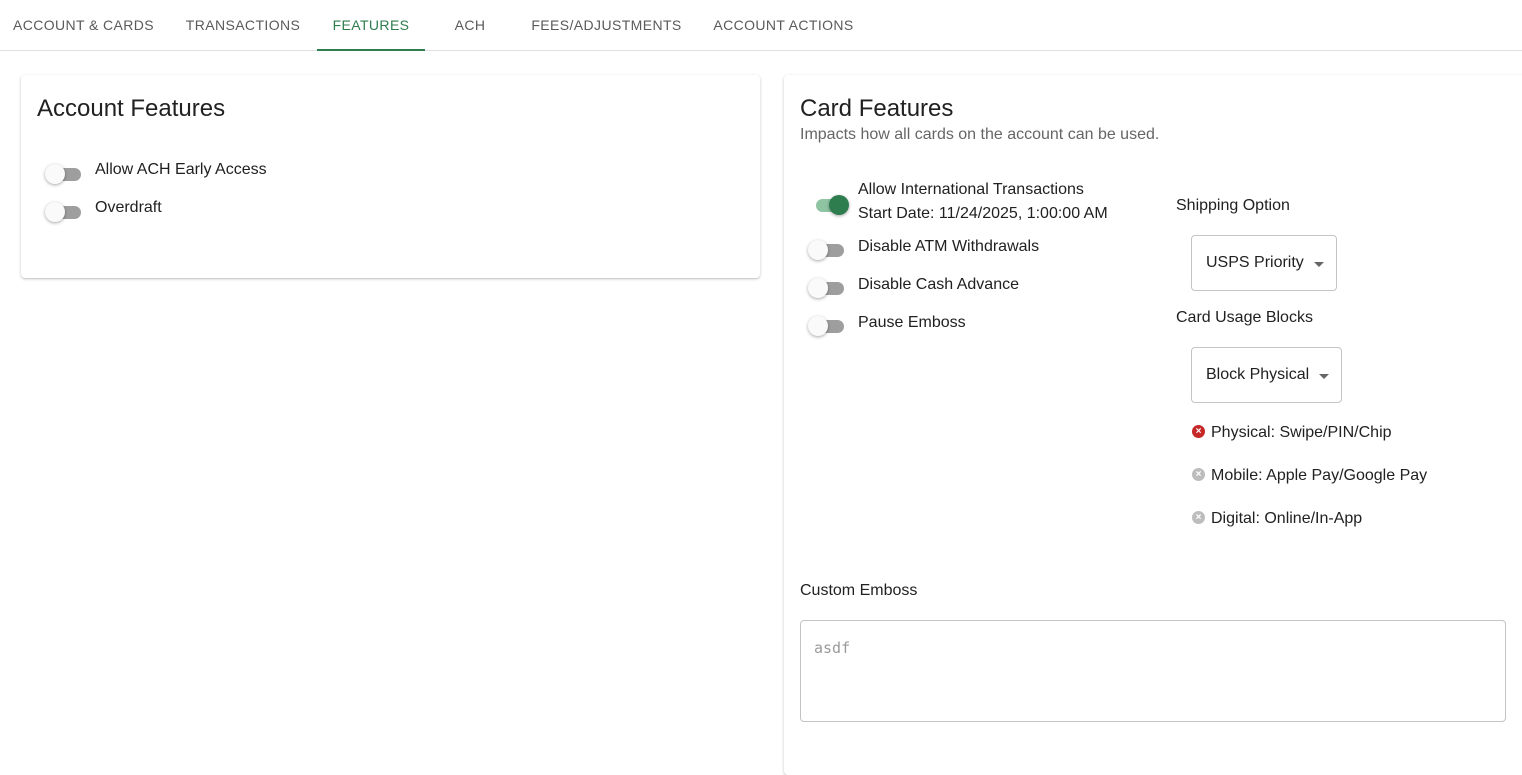 This screenshot has width=1522, height=775. Describe the element at coordinates (877, 108) in the screenshot. I see `card-features-title: Card Features` at that location.